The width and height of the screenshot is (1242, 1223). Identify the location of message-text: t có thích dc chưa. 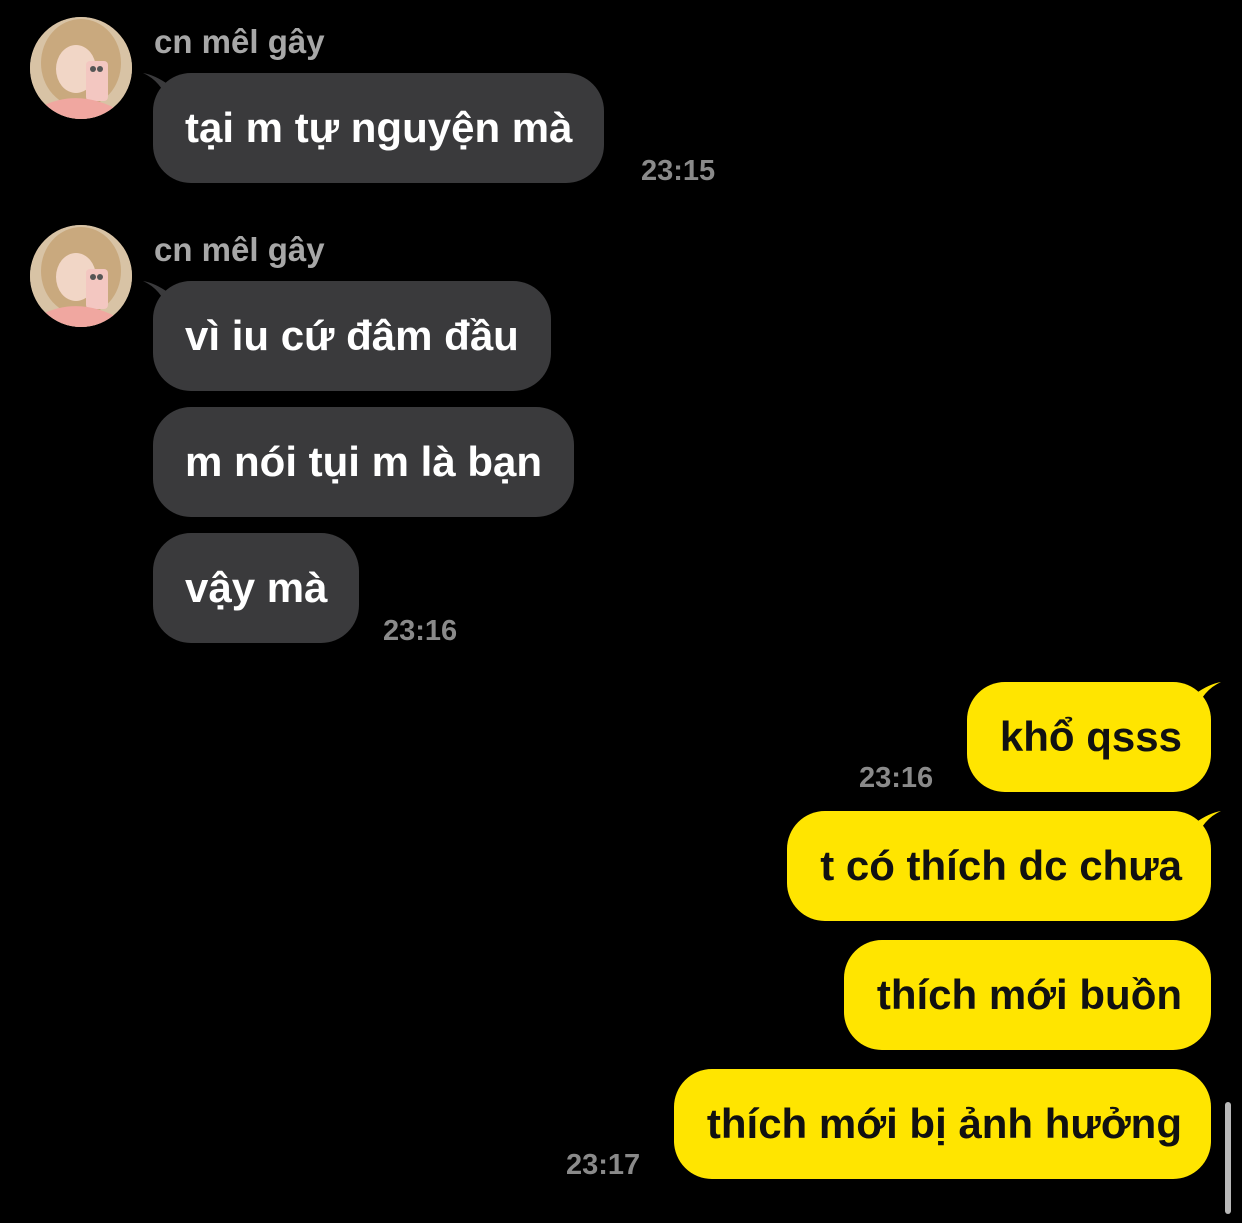
(1001, 865).